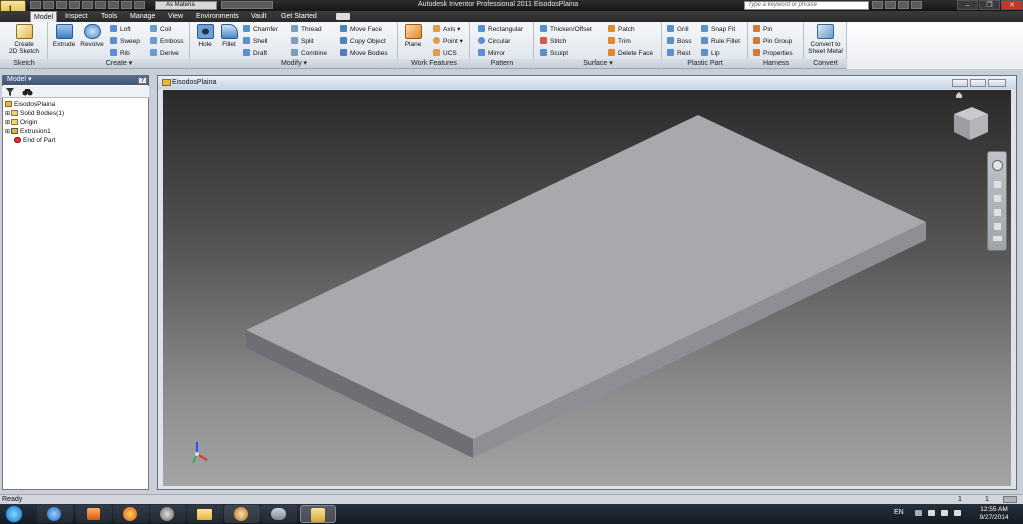 Image resolution: width=1023 pixels, height=524 pixels. I want to click on tab-view: View, so click(175, 16).